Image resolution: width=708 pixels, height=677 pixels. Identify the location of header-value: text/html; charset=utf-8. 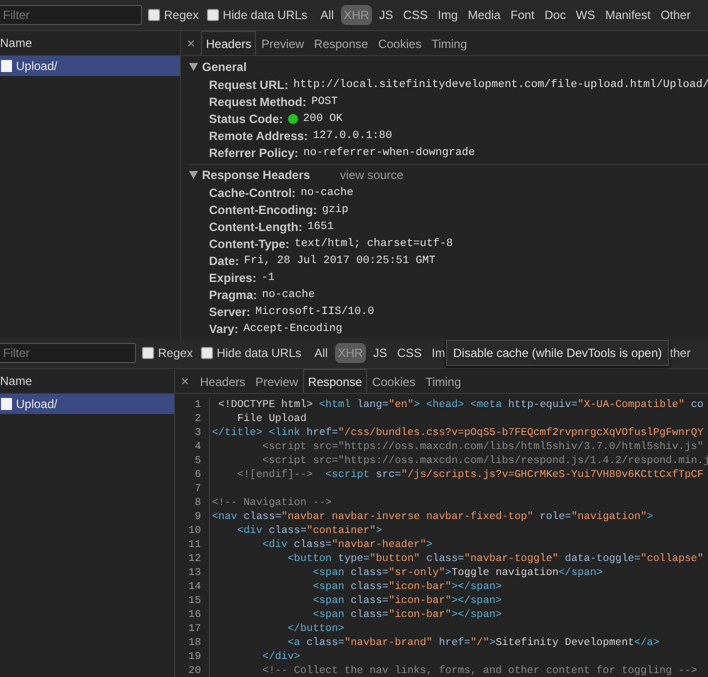
(373, 244).